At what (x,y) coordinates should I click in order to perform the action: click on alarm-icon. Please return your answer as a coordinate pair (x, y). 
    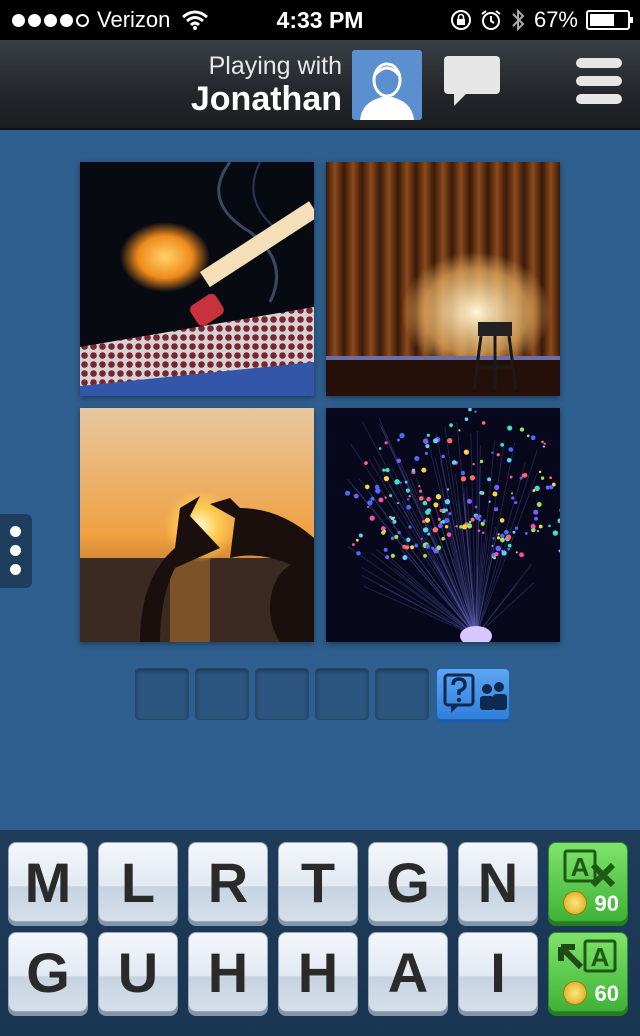
    Looking at the image, I should click on (491, 20).